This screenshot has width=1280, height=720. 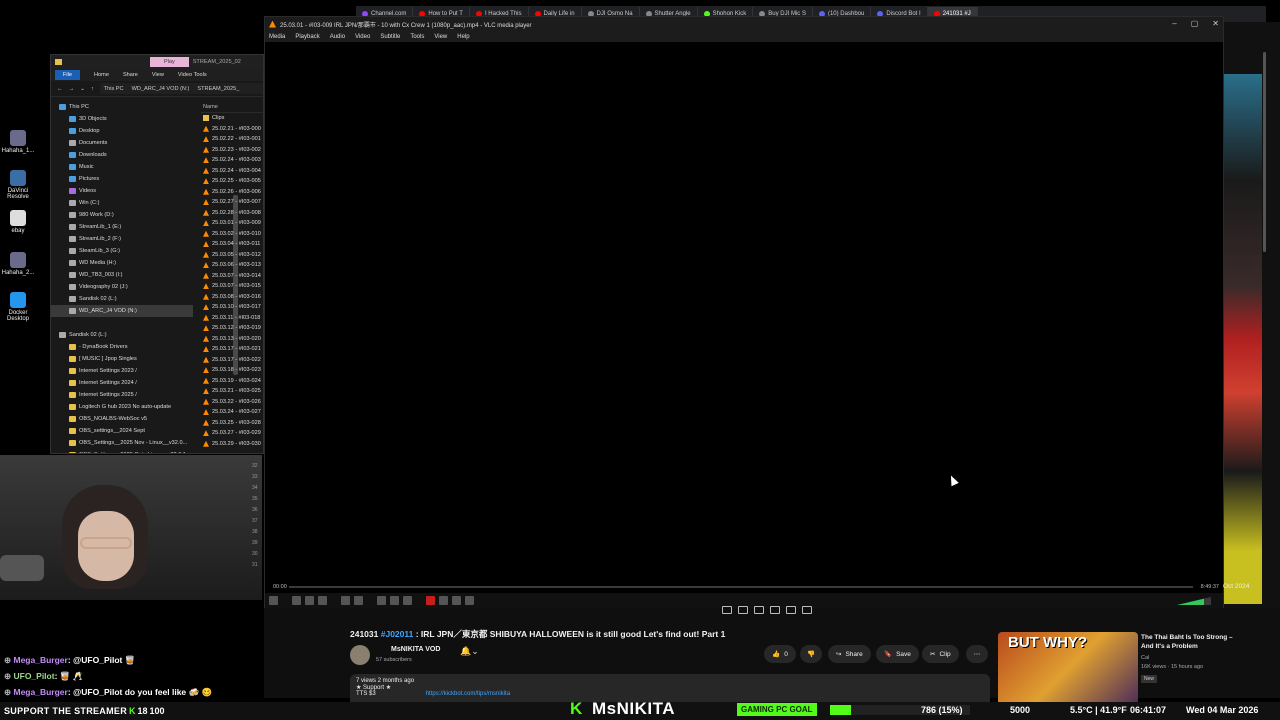 I want to click on nav-item: StreamLib_2 (F:), so click(x=122, y=239).